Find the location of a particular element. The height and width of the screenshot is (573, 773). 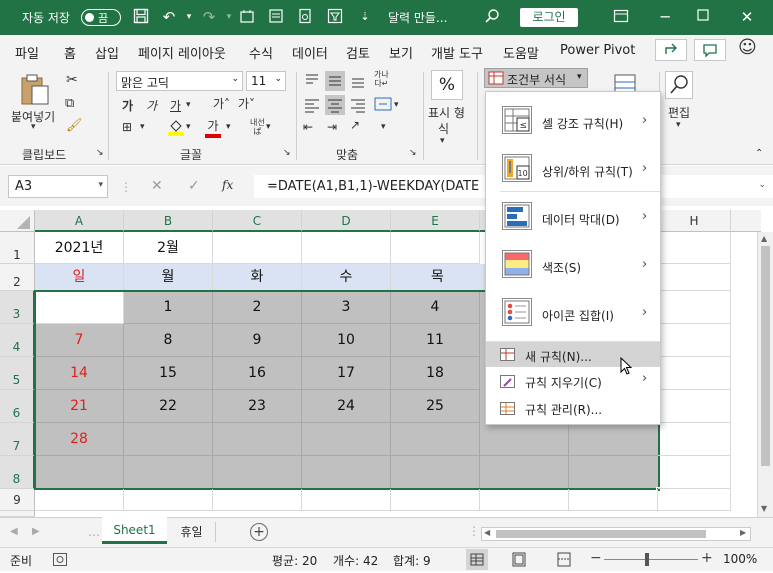

weekday-wed: 수 is located at coordinates (346, 277).